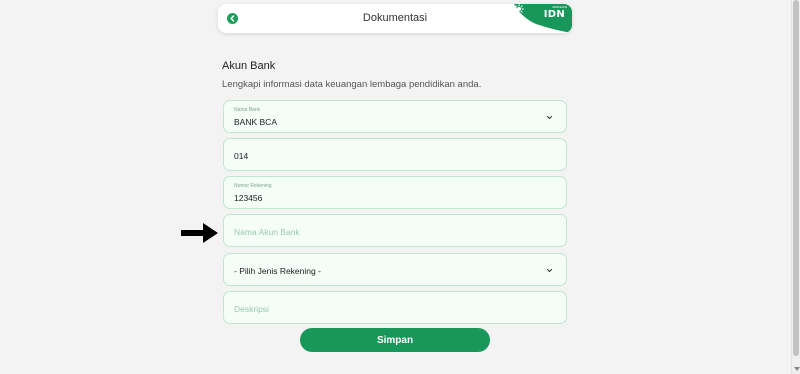 This screenshot has height=374, width=800. What do you see at coordinates (395, 18) in the screenshot?
I see `header-bar: Dokumentasi JARINGAN IDN` at bounding box center [395, 18].